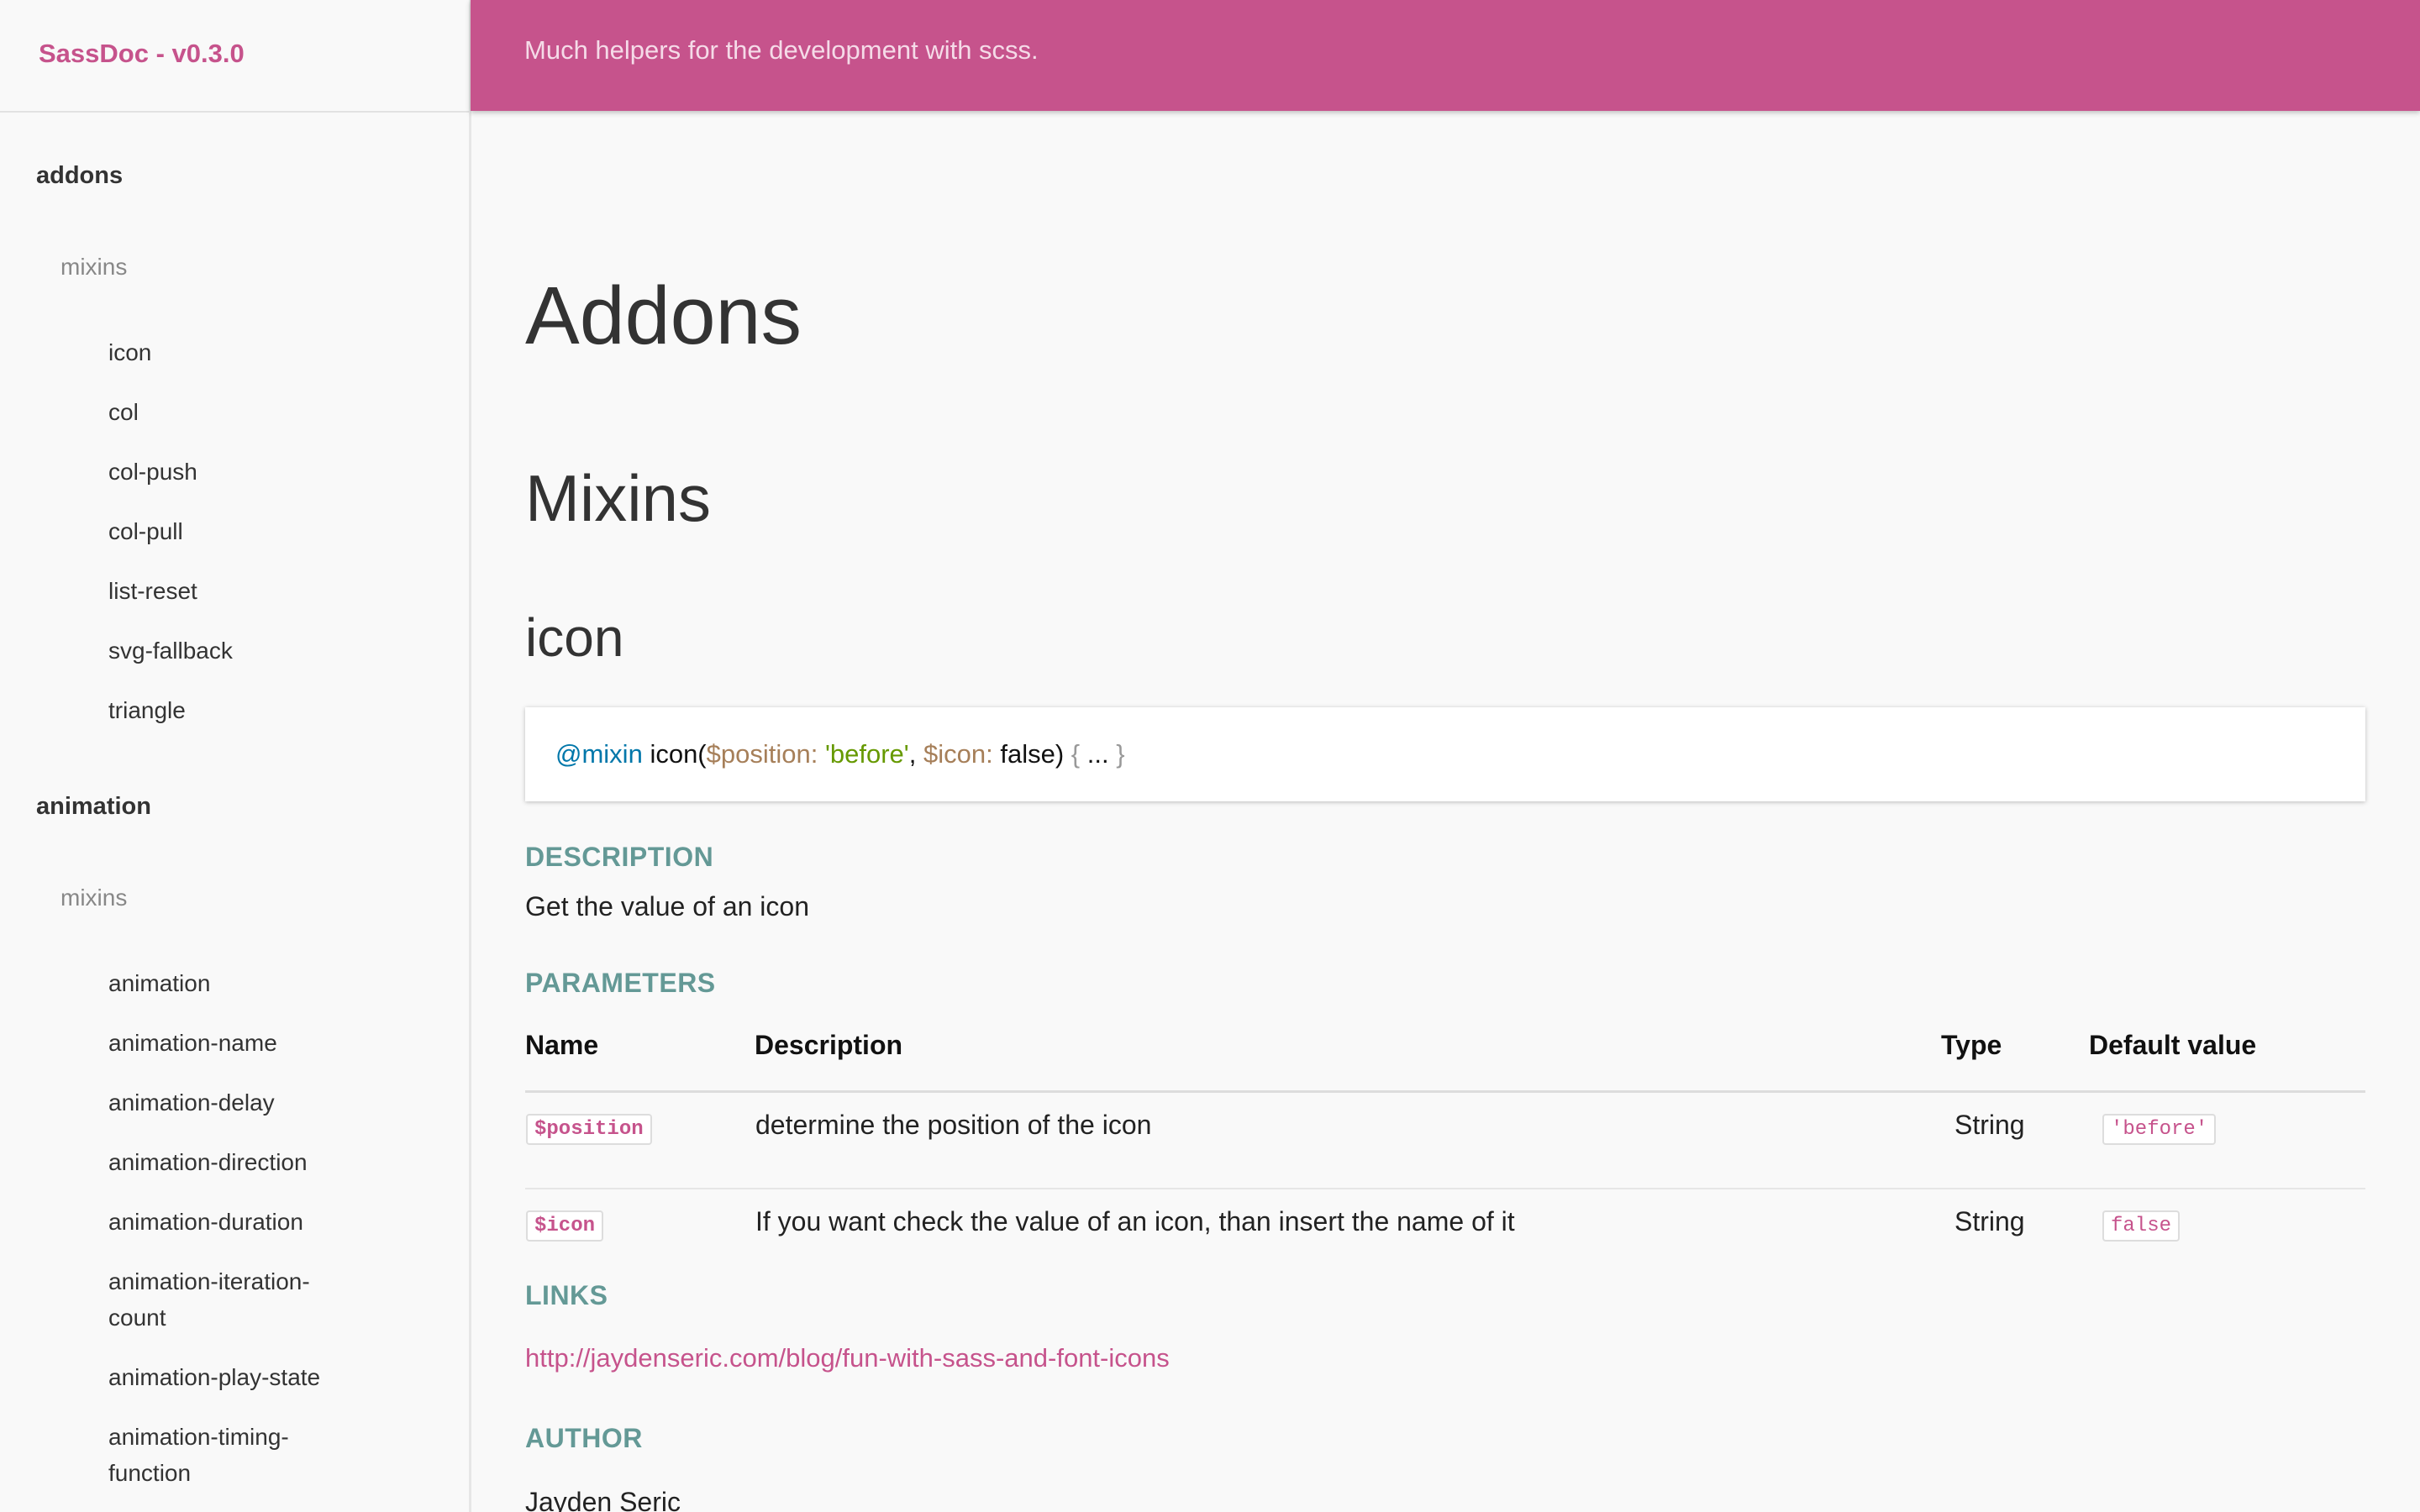 This screenshot has width=2420, height=1512. What do you see at coordinates (2015, 1056) in the screenshot?
I see `column-header-type: Type` at bounding box center [2015, 1056].